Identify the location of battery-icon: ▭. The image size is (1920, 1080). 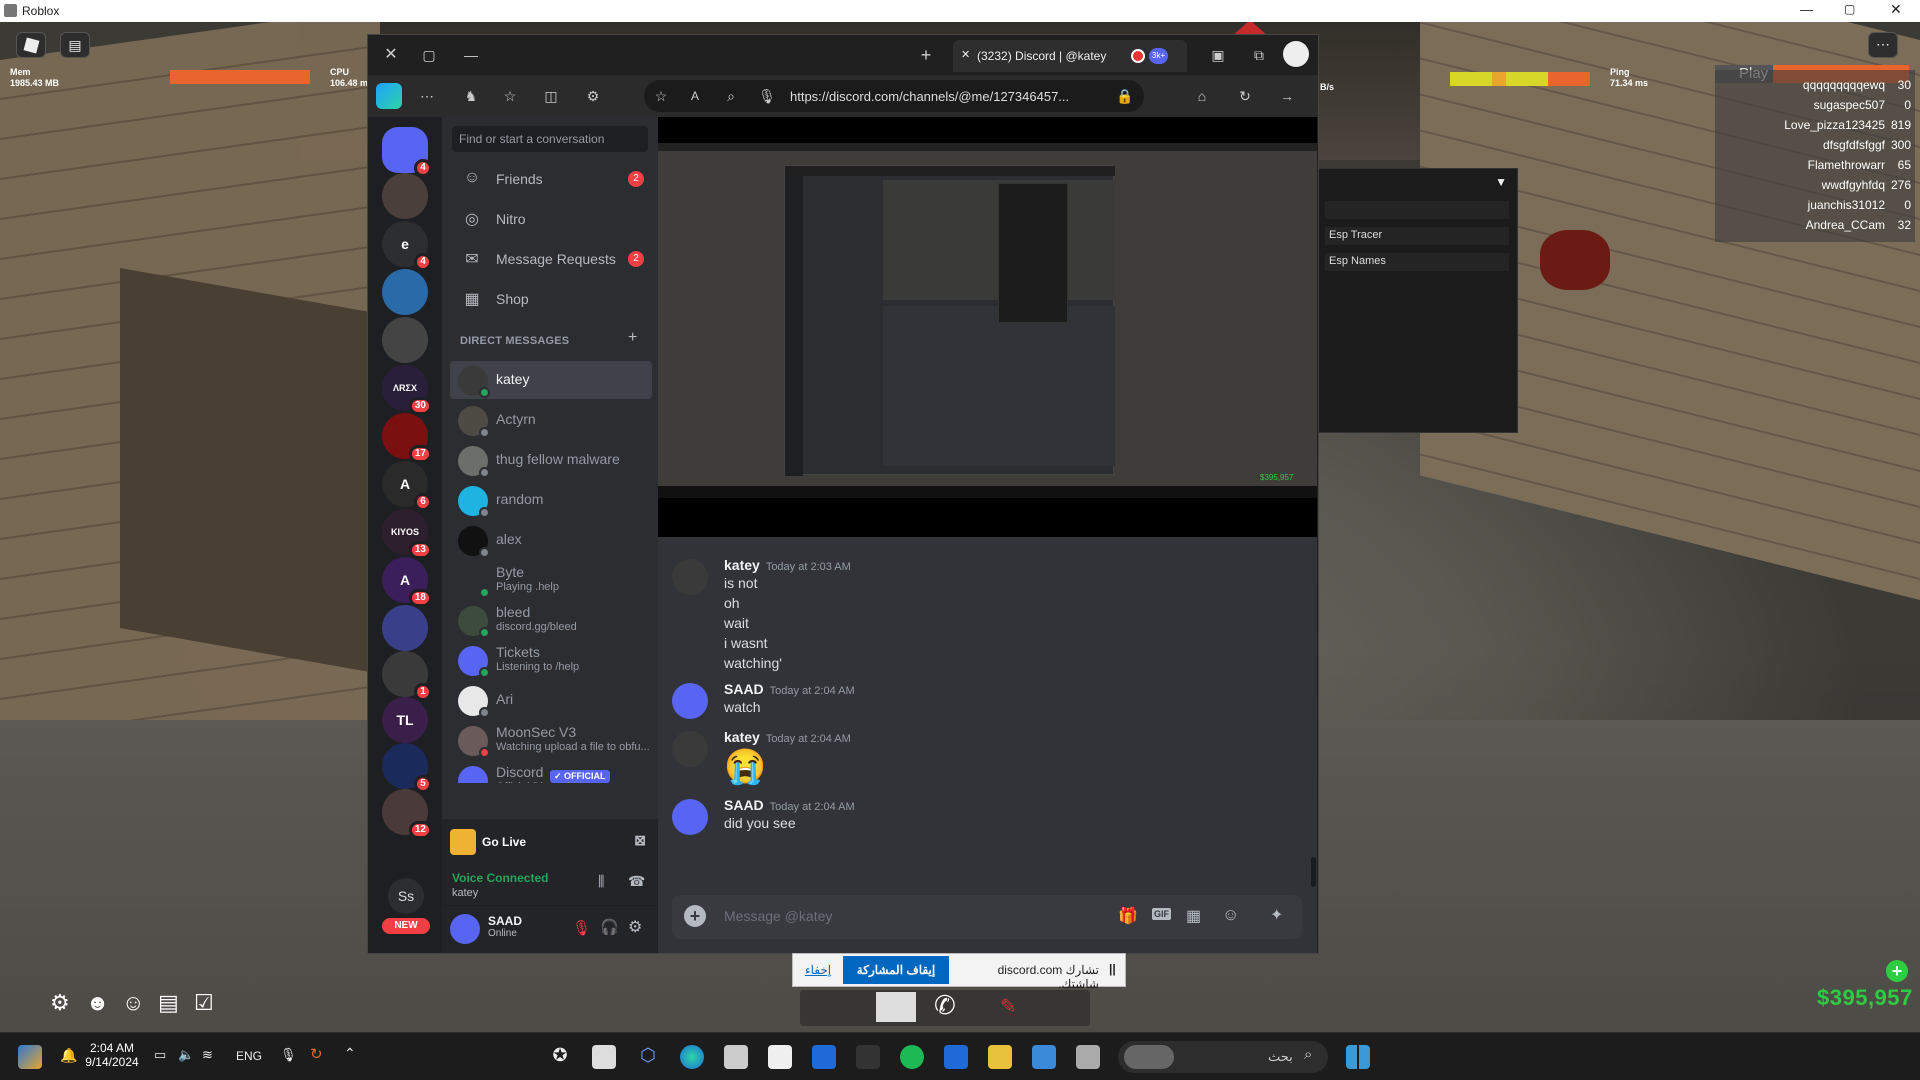
(160, 1055).